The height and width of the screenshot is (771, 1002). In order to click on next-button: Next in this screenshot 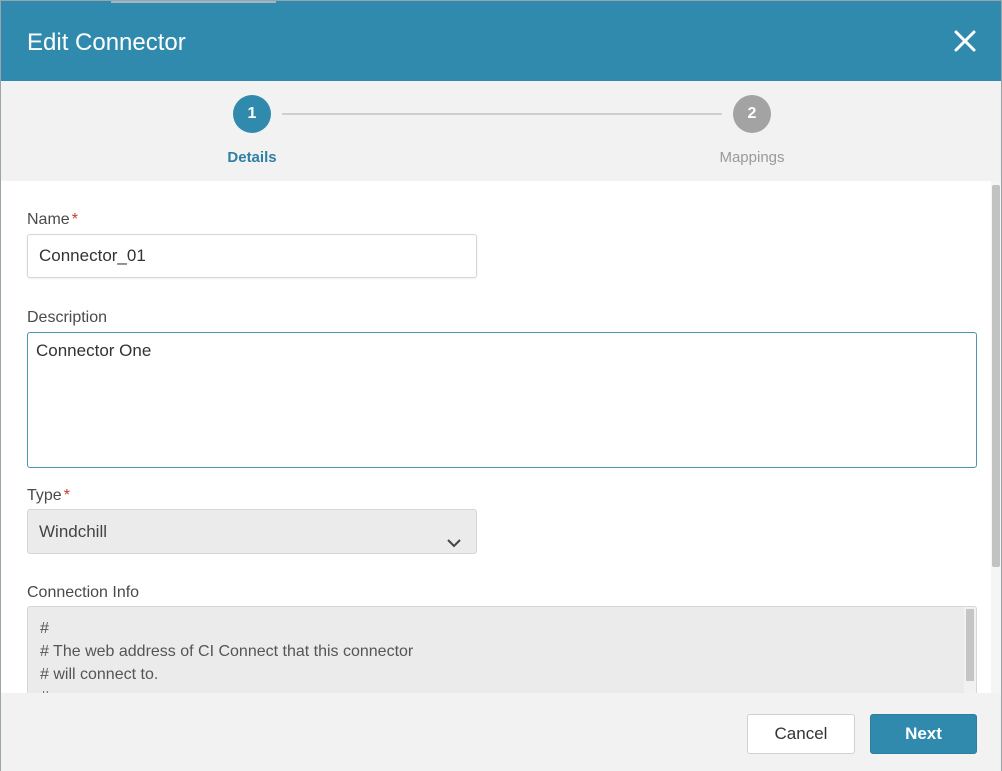, I will do `click(923, 734)`.